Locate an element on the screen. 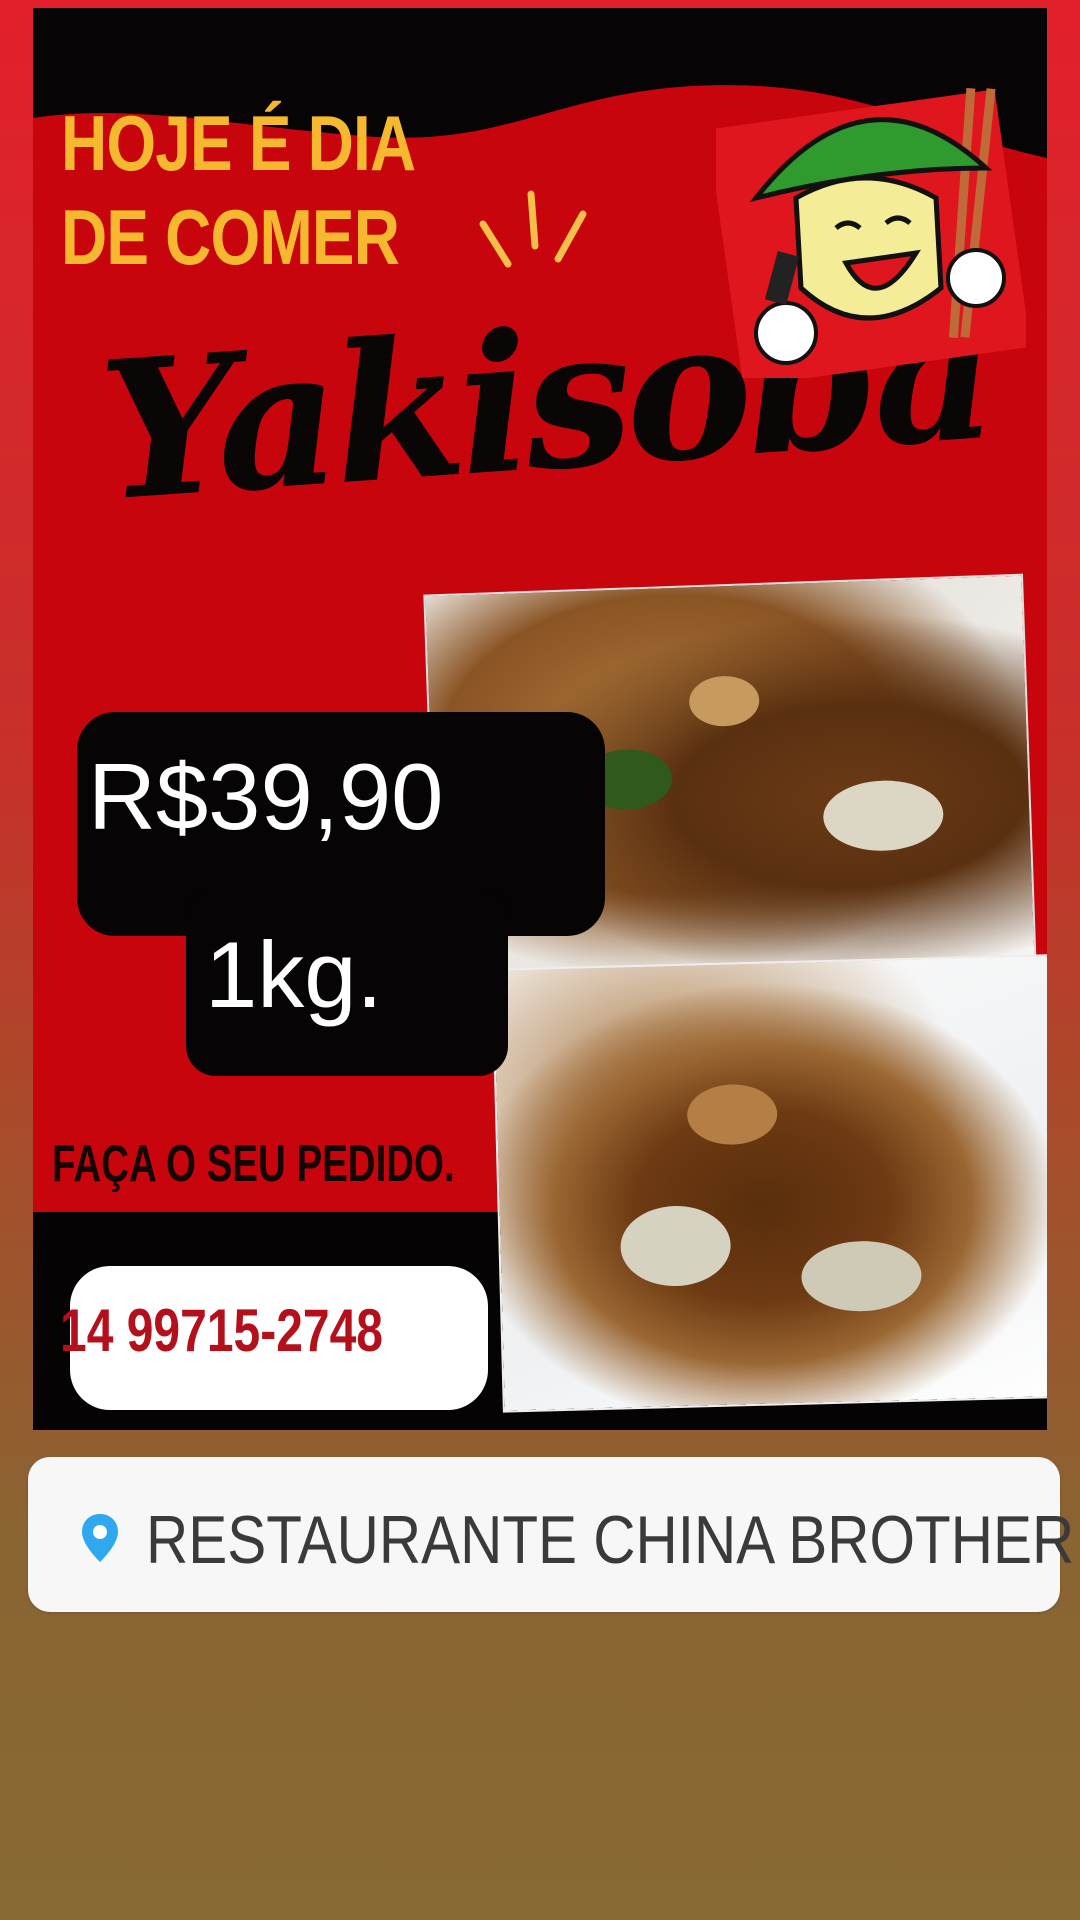  location-pin-icon is located at coordinates (100, 1538).